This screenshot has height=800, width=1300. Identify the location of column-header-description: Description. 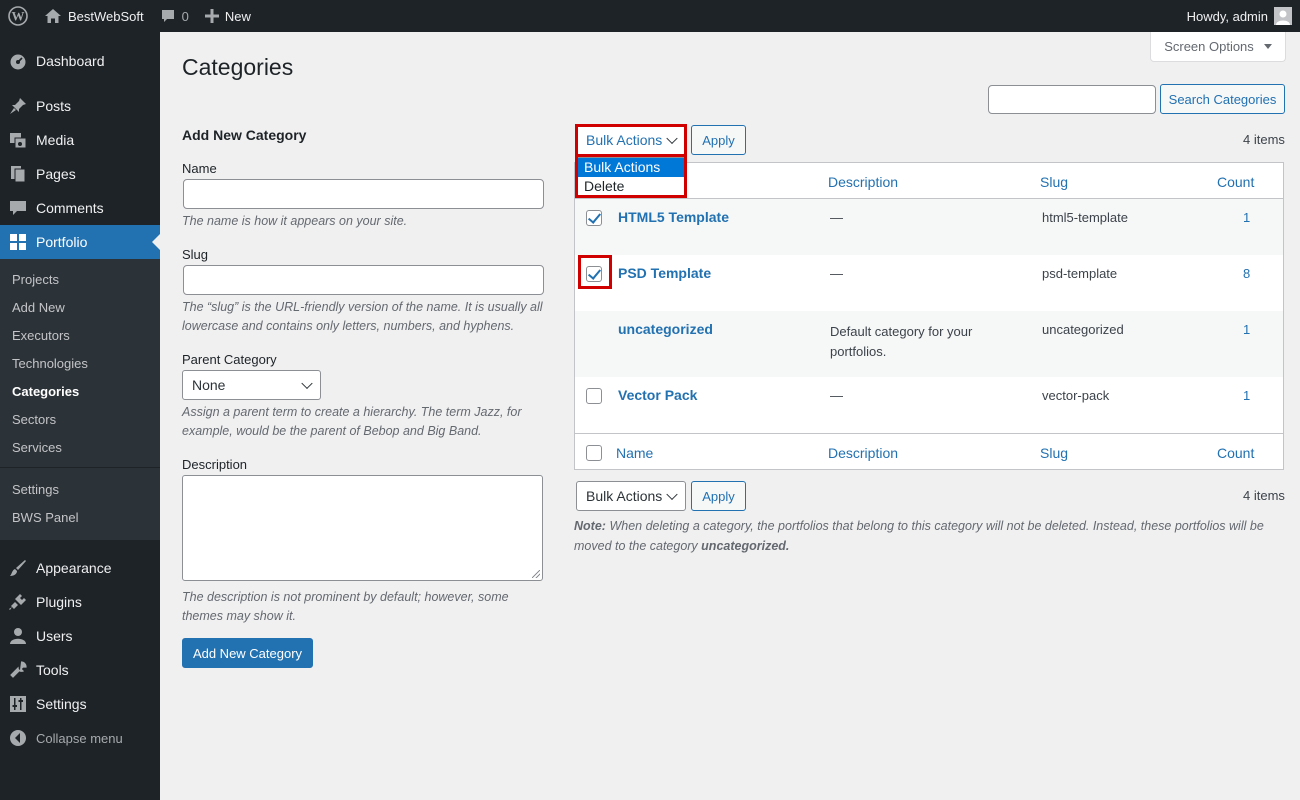
(863, 182).